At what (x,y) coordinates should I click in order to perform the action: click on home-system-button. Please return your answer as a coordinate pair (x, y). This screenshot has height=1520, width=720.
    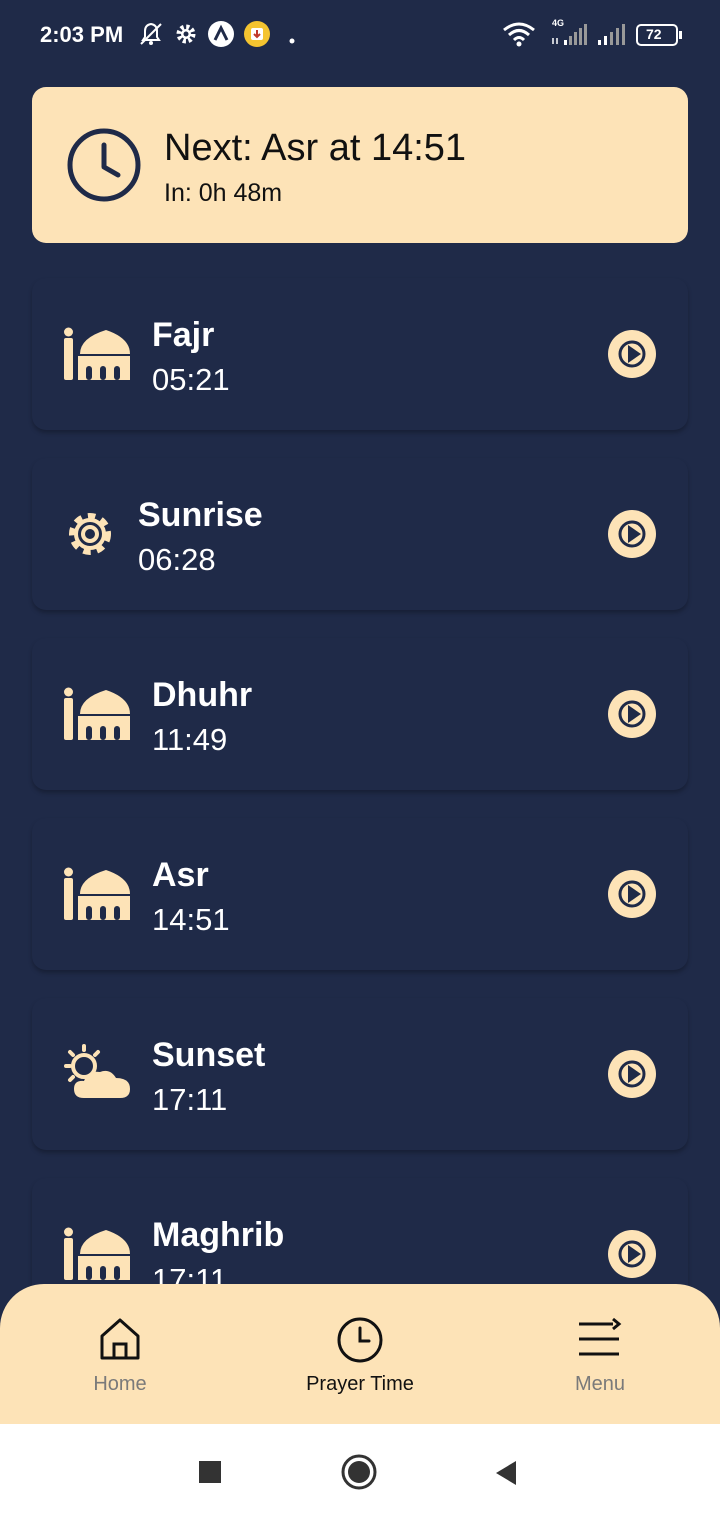
    Looking at the image, I should click on (359, 1474).